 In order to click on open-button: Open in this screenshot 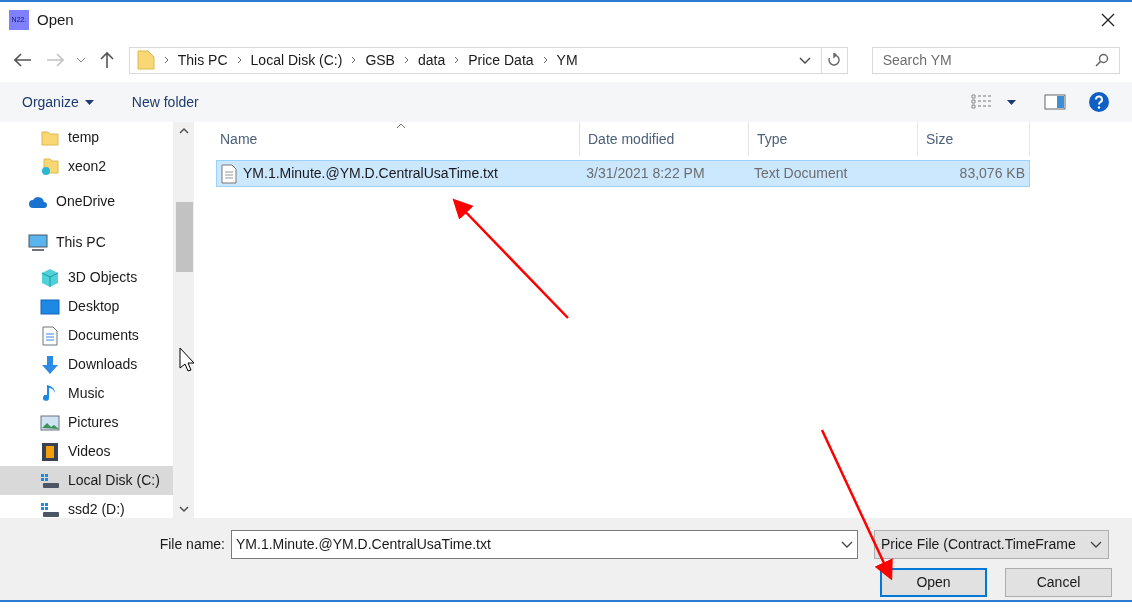, I will do `click(933, 582)`.